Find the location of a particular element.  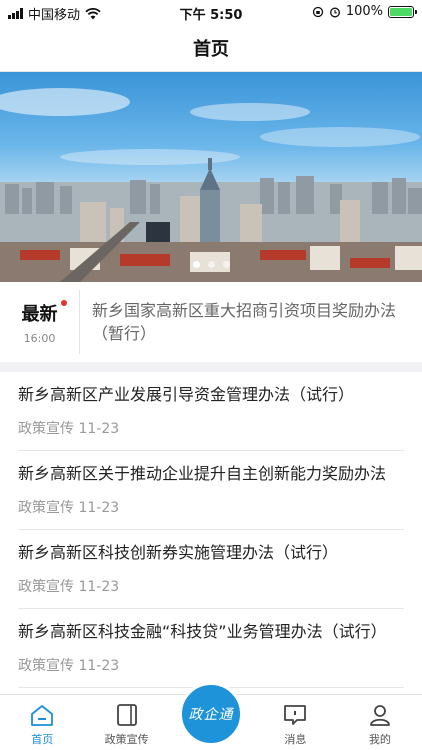

document-icon is located at coordinates (126, 715).